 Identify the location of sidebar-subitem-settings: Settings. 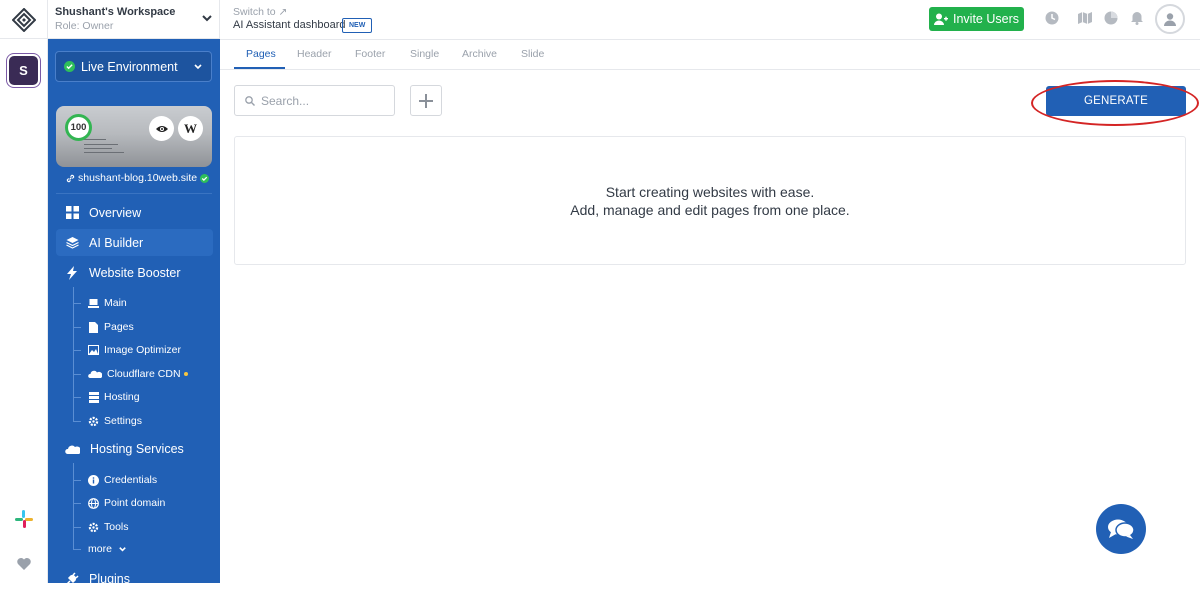
(115, 421).